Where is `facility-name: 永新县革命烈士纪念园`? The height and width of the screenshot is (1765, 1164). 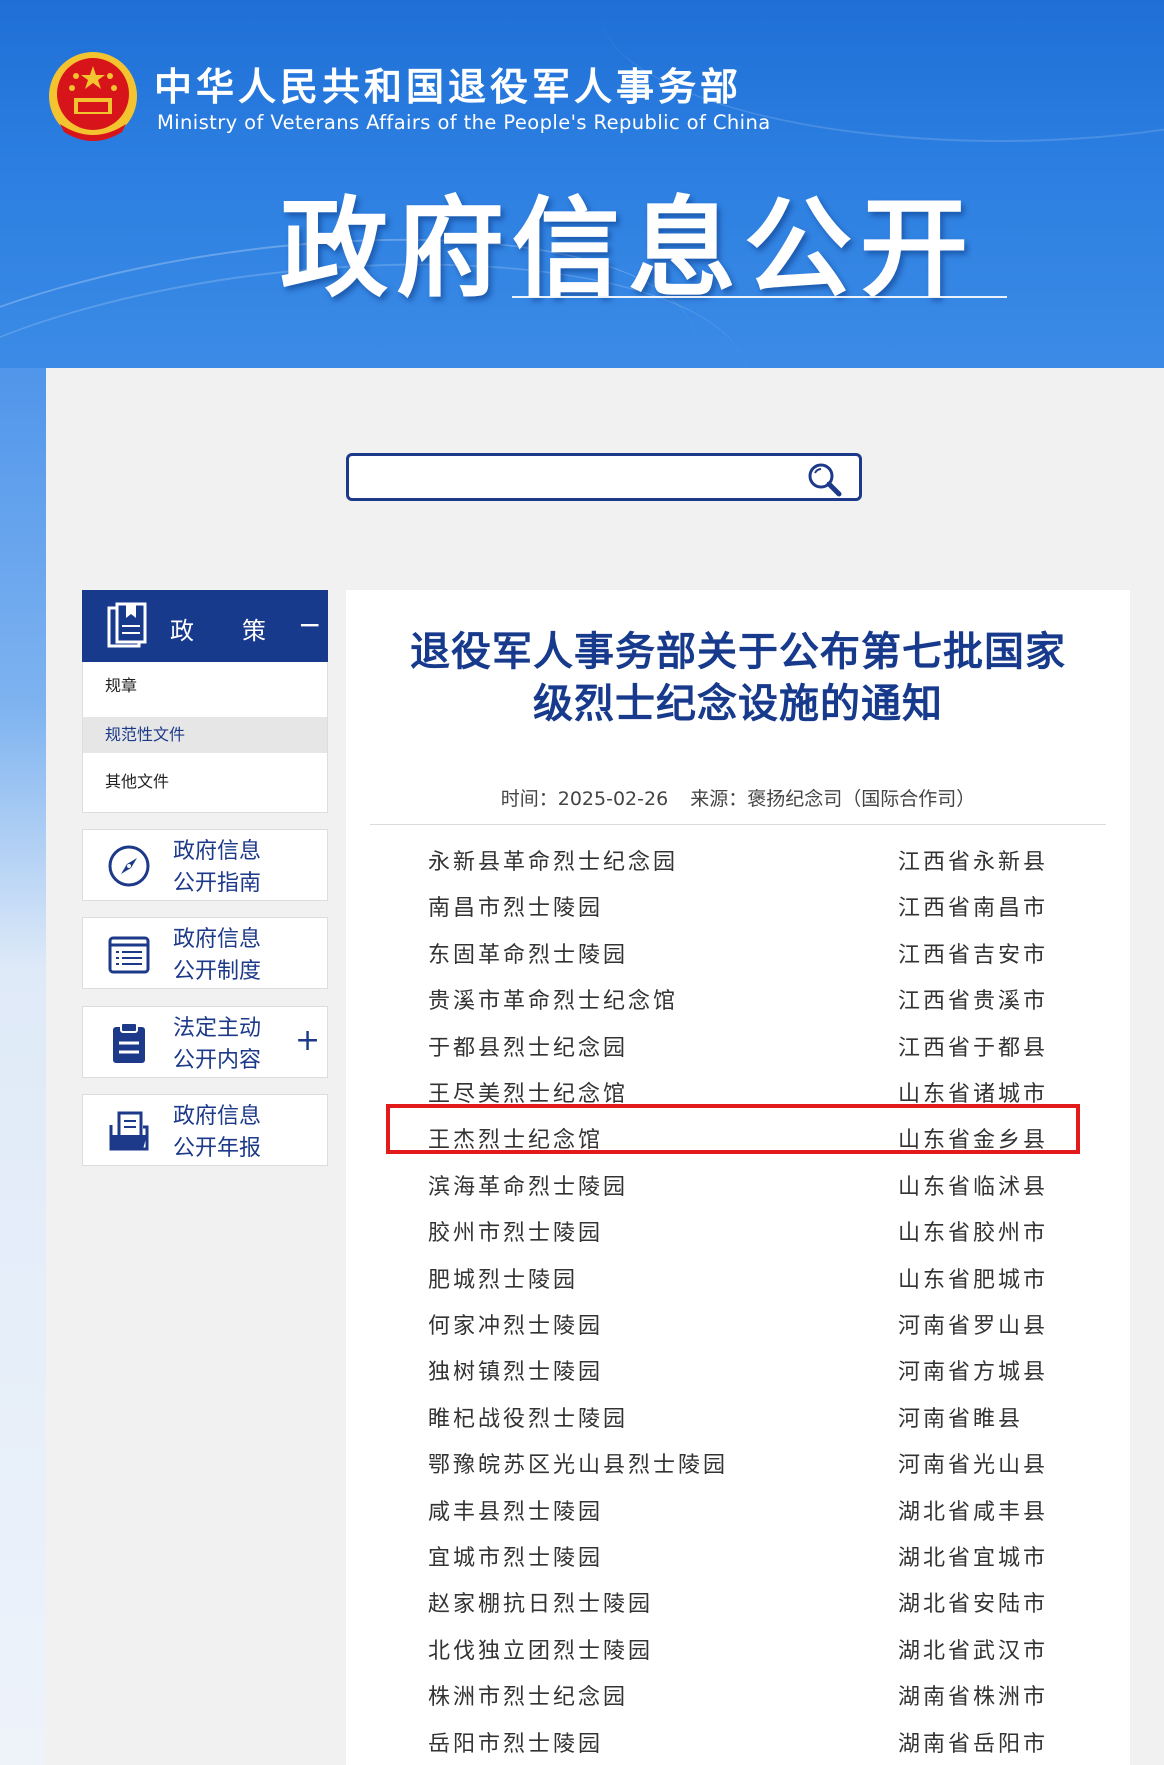
facility-name: 永新县革命烈士纪念园 is located at coordinates (553, 862).